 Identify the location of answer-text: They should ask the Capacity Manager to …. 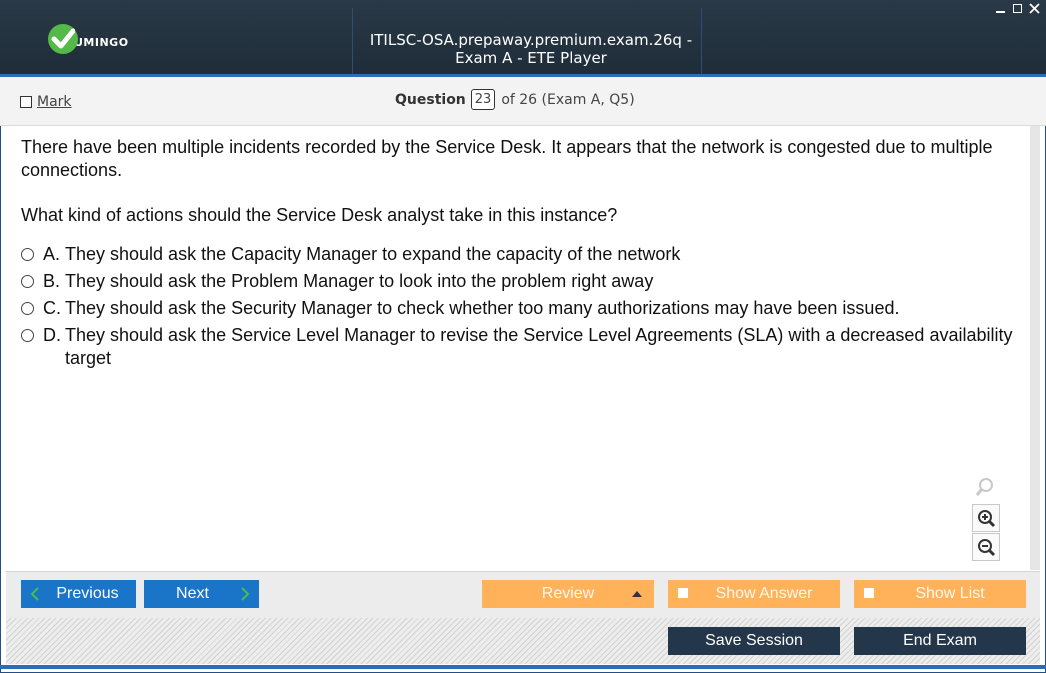
(373, 254).